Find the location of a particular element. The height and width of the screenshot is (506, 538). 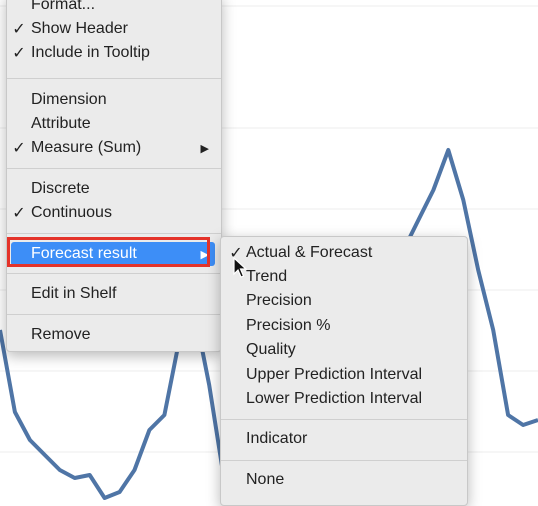

menu-item-label: Precision % is located at coordinates (288, 325).